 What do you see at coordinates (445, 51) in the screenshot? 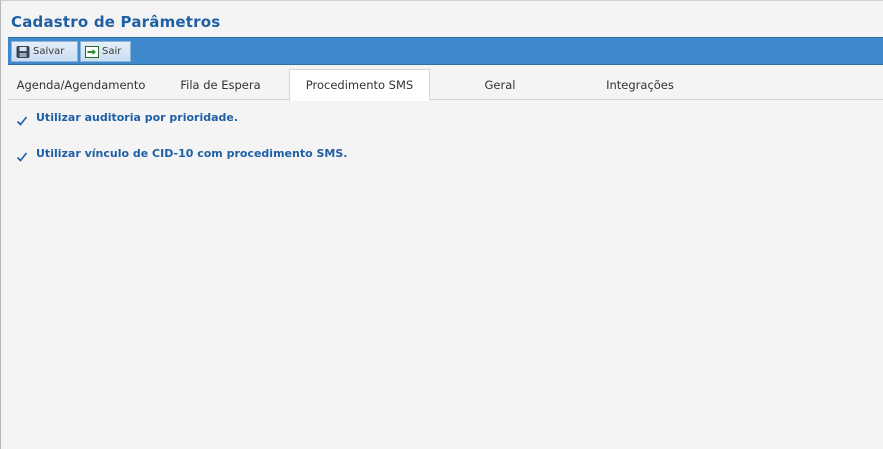
I see `toolbar: Salvar Sair` at bounding box center [445, 51].